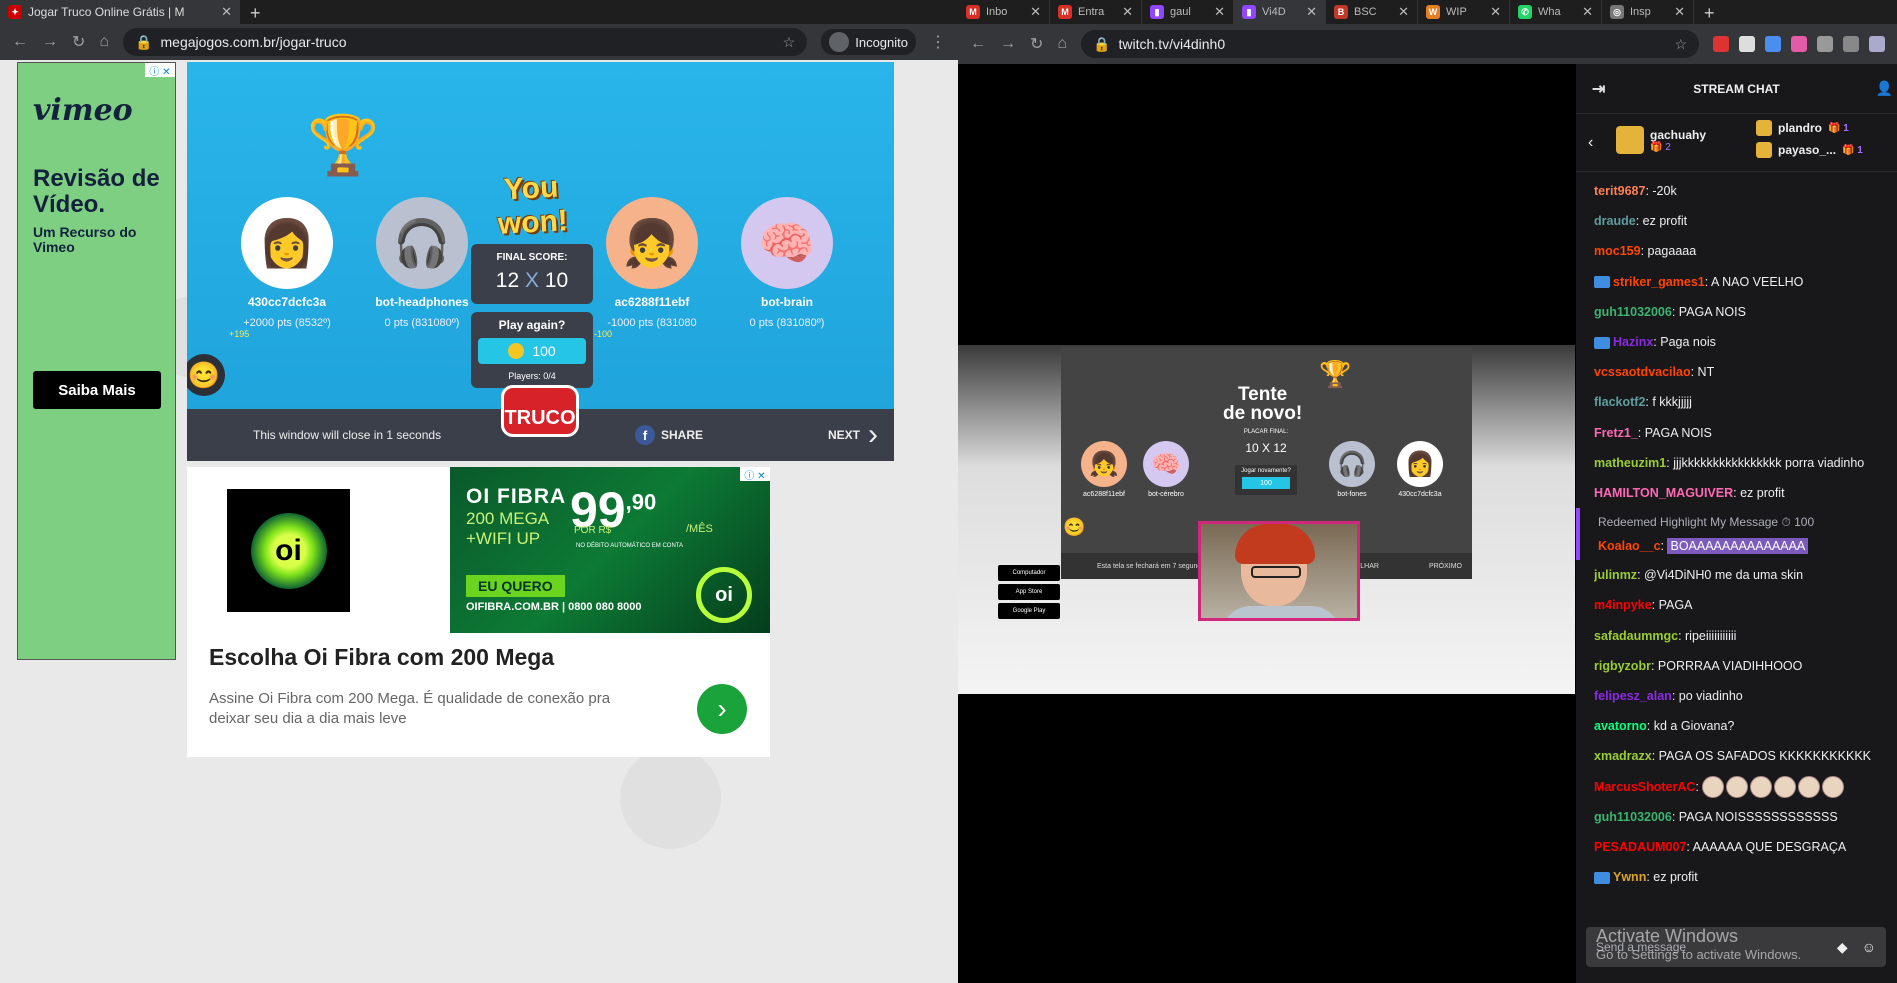 This screenshot has height=983, width=1897. Describe the element at coordinates (1663, 493) in the screenshot. I see `chat-username: HAMILTON_MAGUIVER` at that location.